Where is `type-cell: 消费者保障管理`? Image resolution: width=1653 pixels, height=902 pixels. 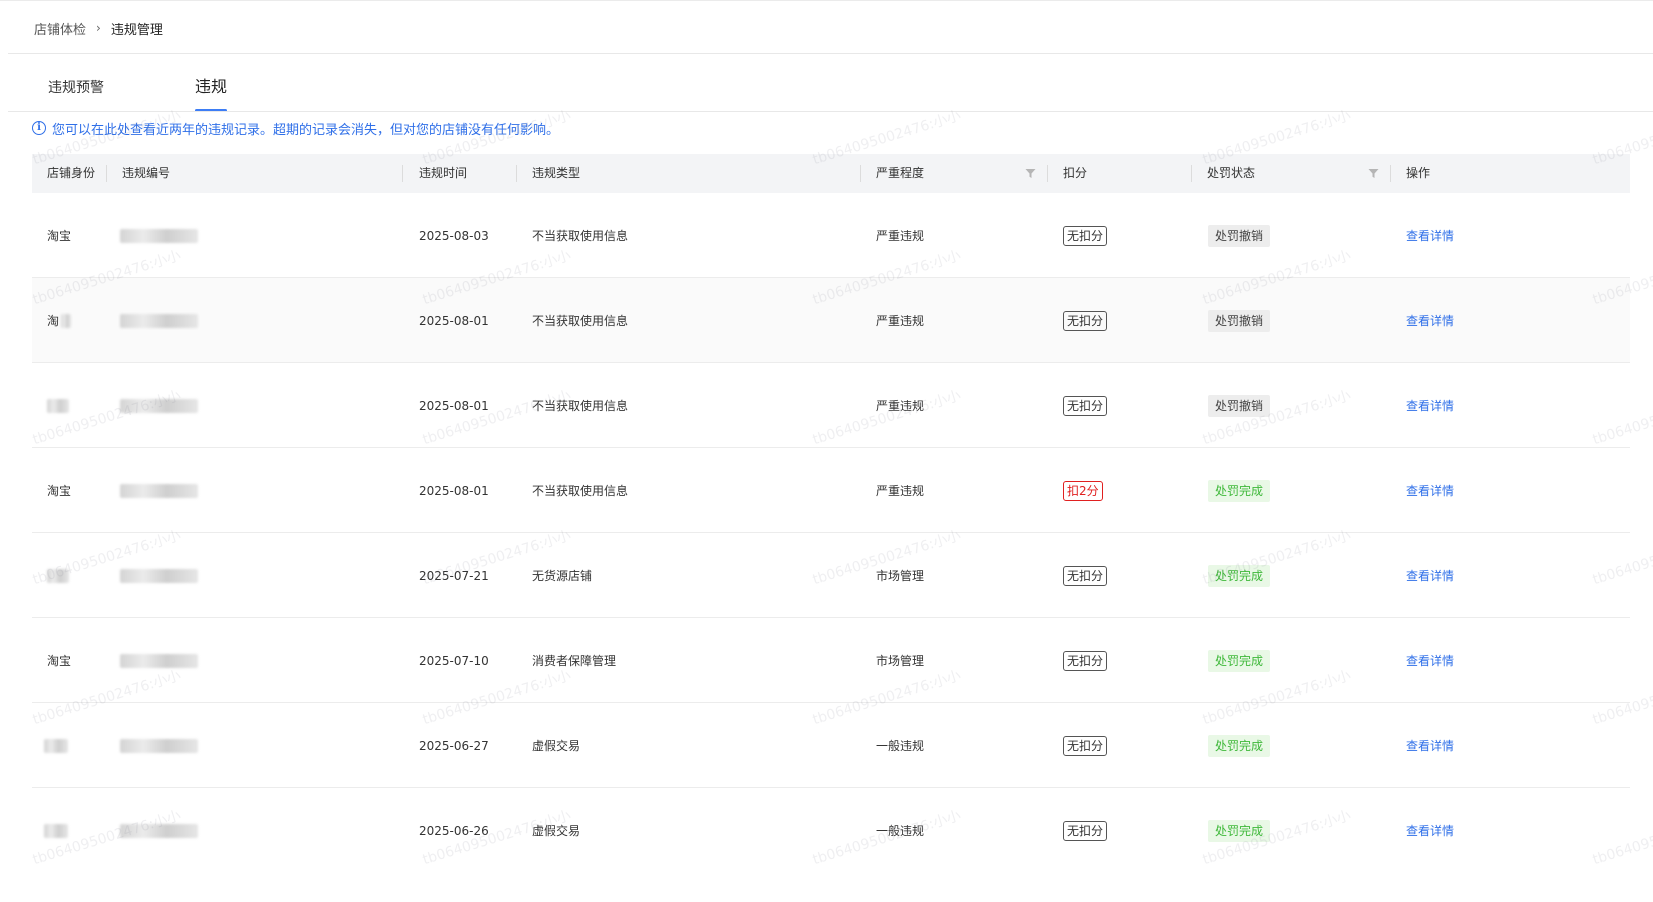 type-cell: 消费者保障管理 is located at coordinates (574, 661).